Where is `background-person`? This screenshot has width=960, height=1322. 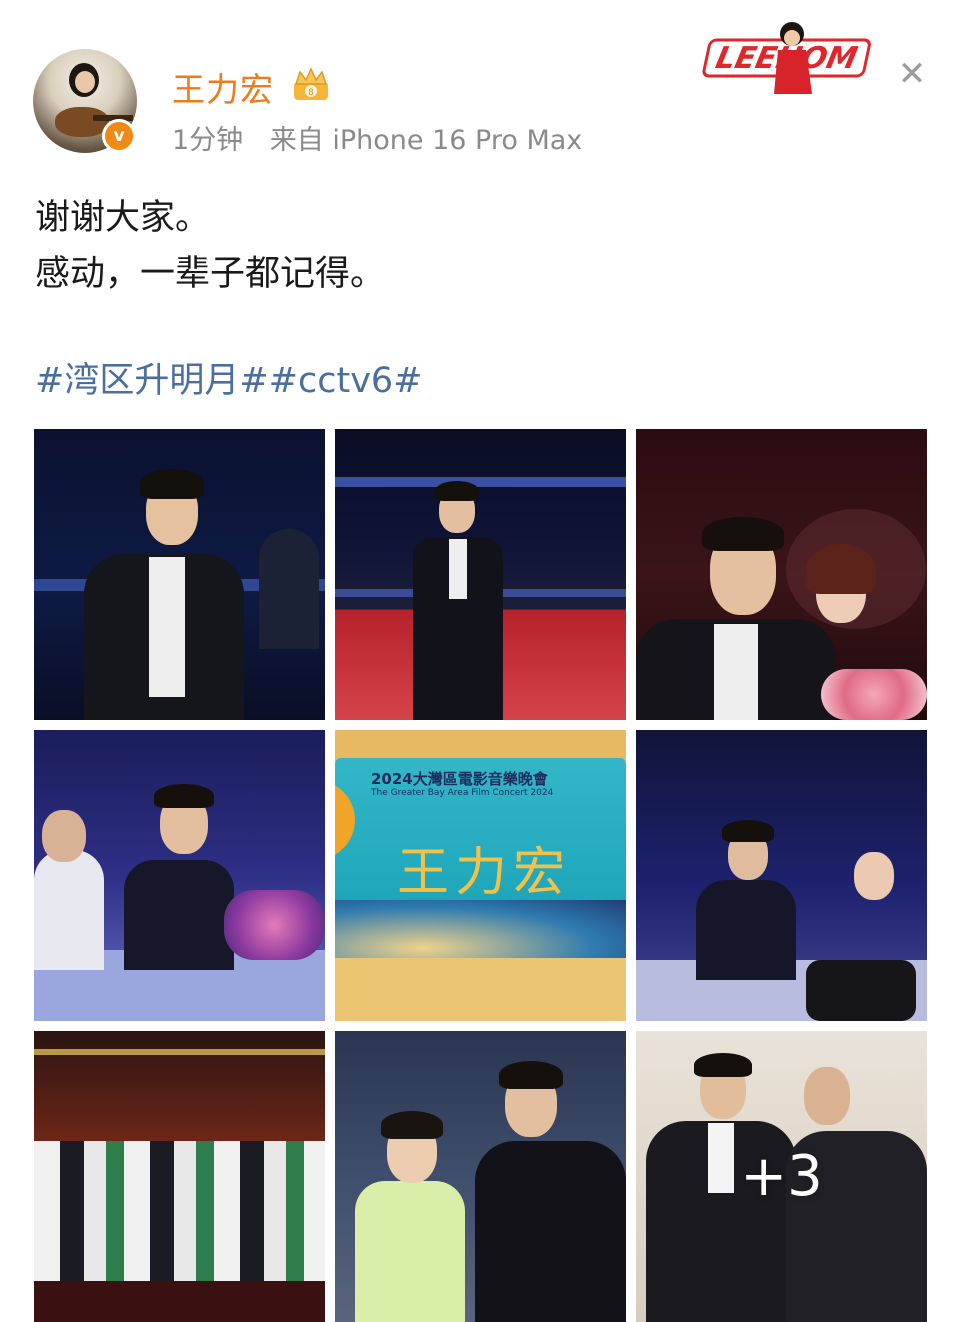
background-person is located at coordinates (289, 589).